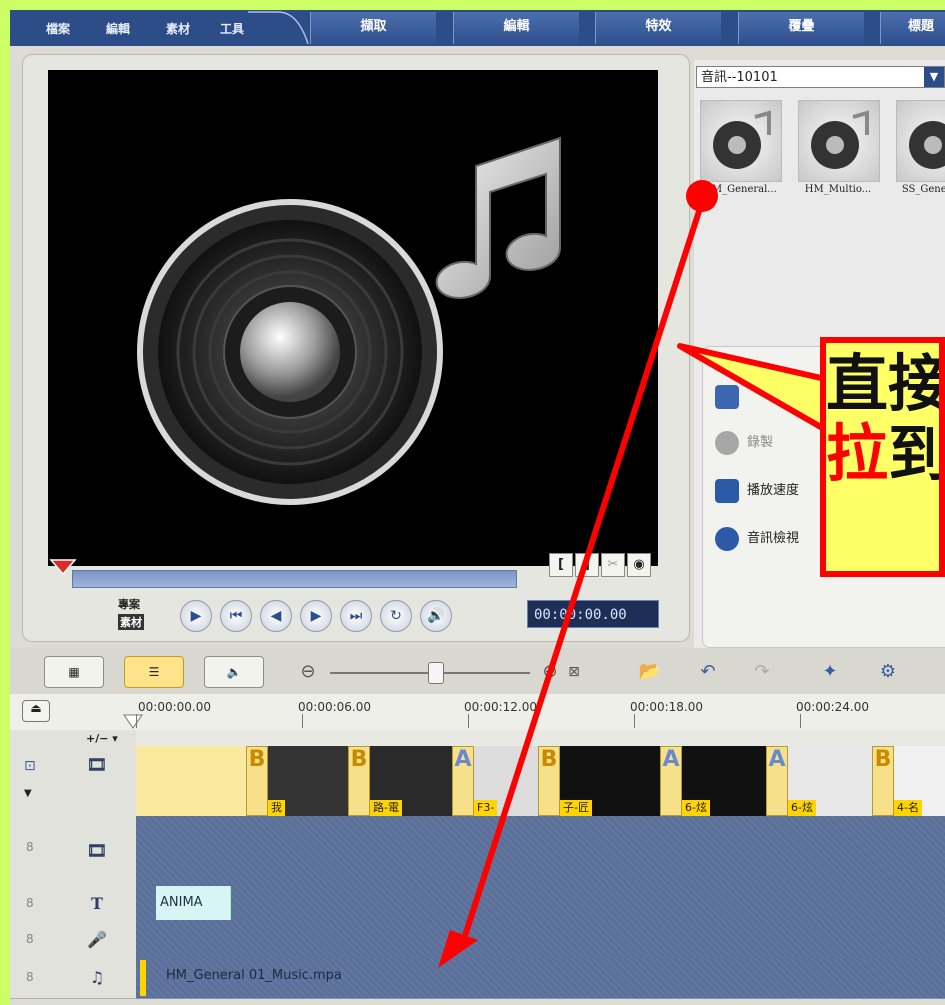 Image resolution: width=945 pixels, height=1005 pixels. What do you see at coordinates (334, 707) in the screenshot?
I see `ruler-label: 00:00:06.00` at bounding box center [334, 707].